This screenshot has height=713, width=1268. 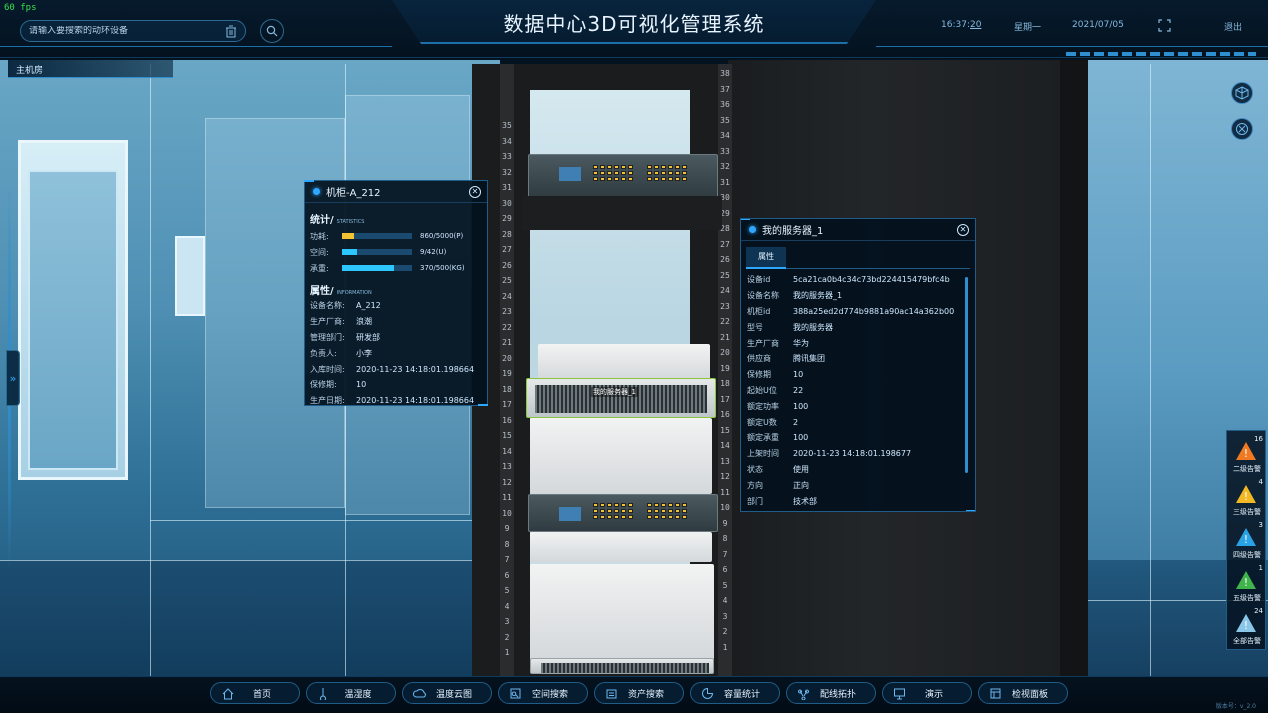 What do you see at coordinates (725, 352) in the screenshot?
I see `u-number: 20` at bounding box center [725, 352].